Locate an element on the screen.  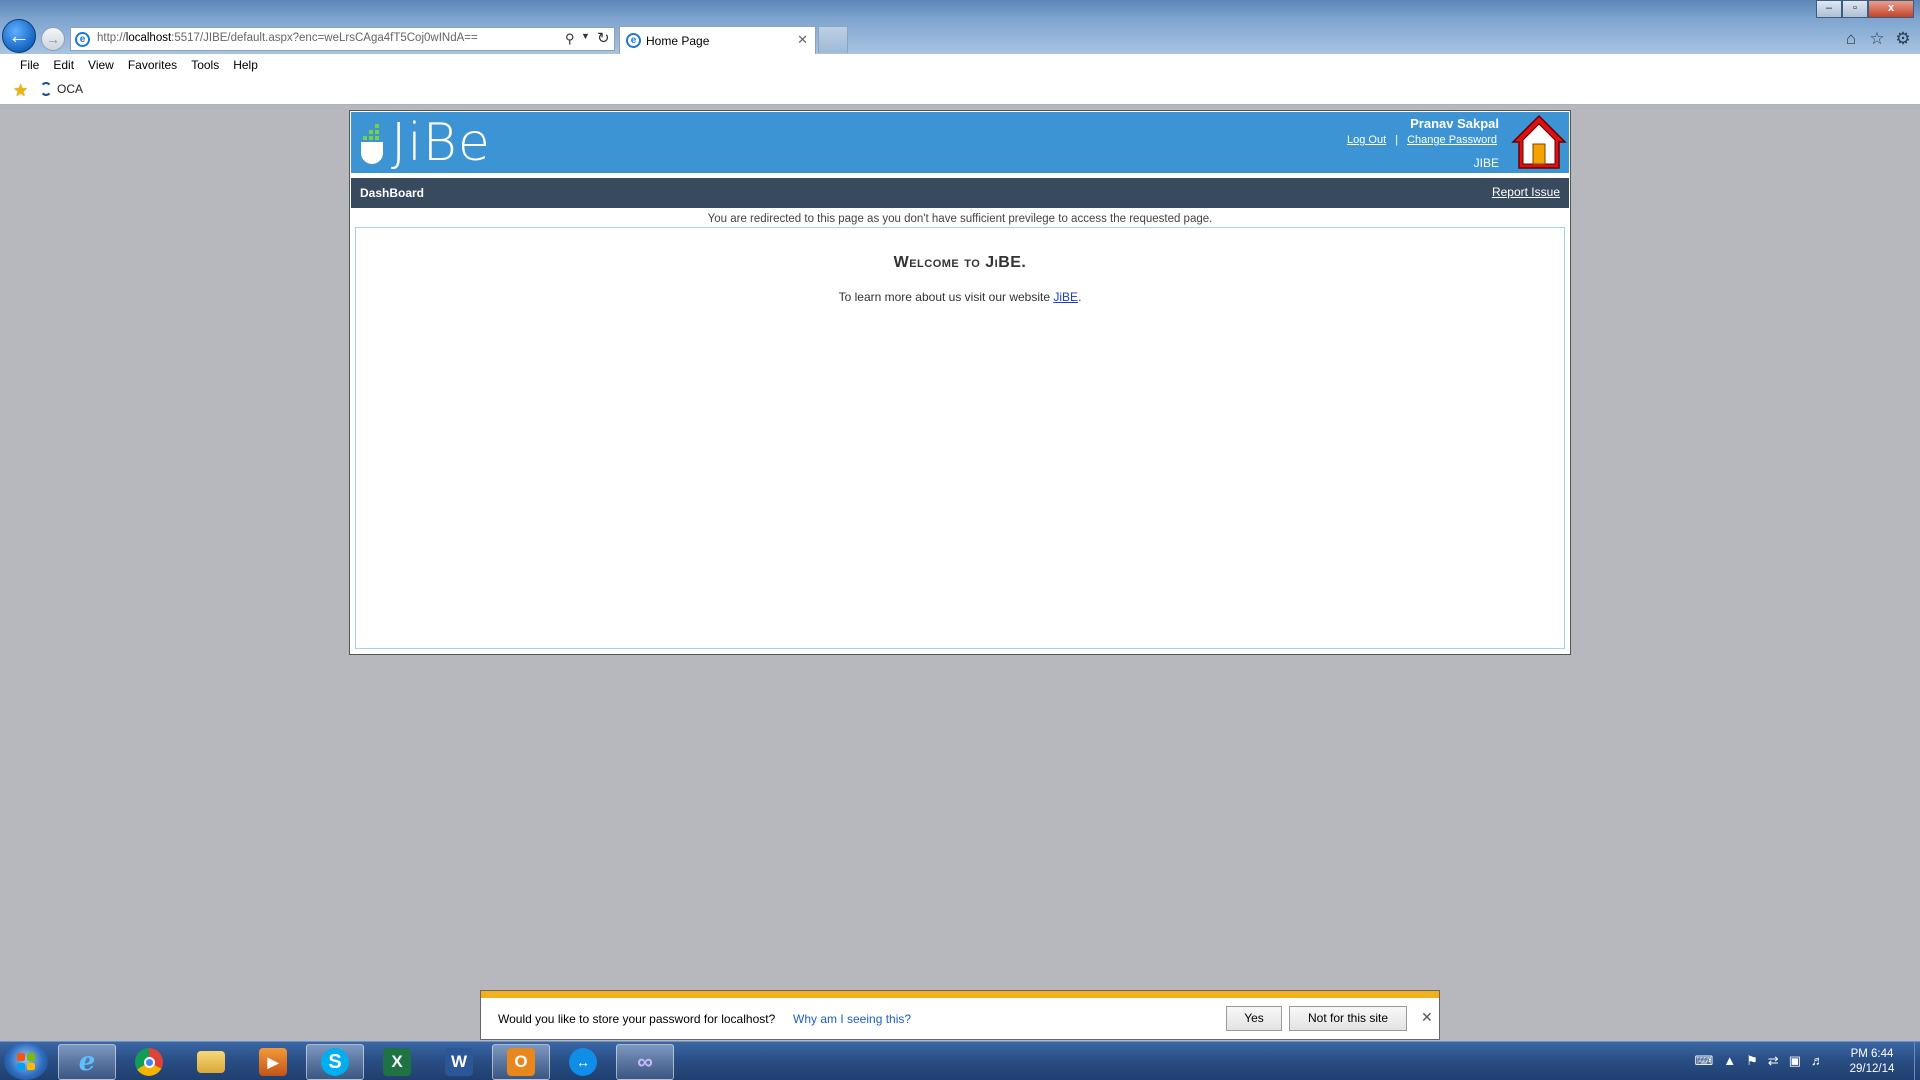
oca-icon is located at coordinates (46, 89).